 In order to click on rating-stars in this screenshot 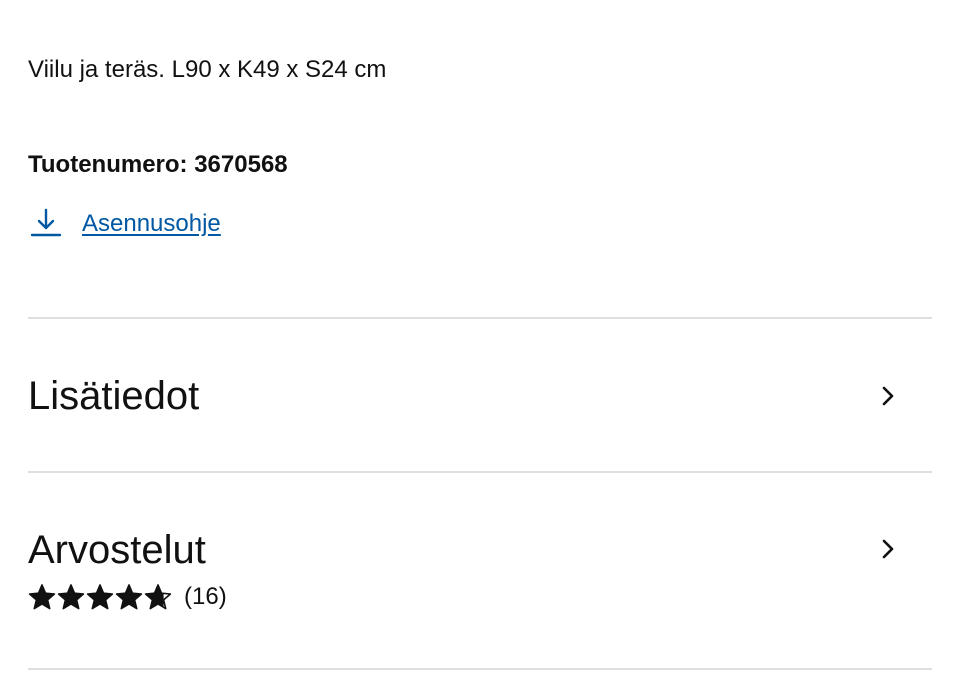, I will do `click(100, 597)`.